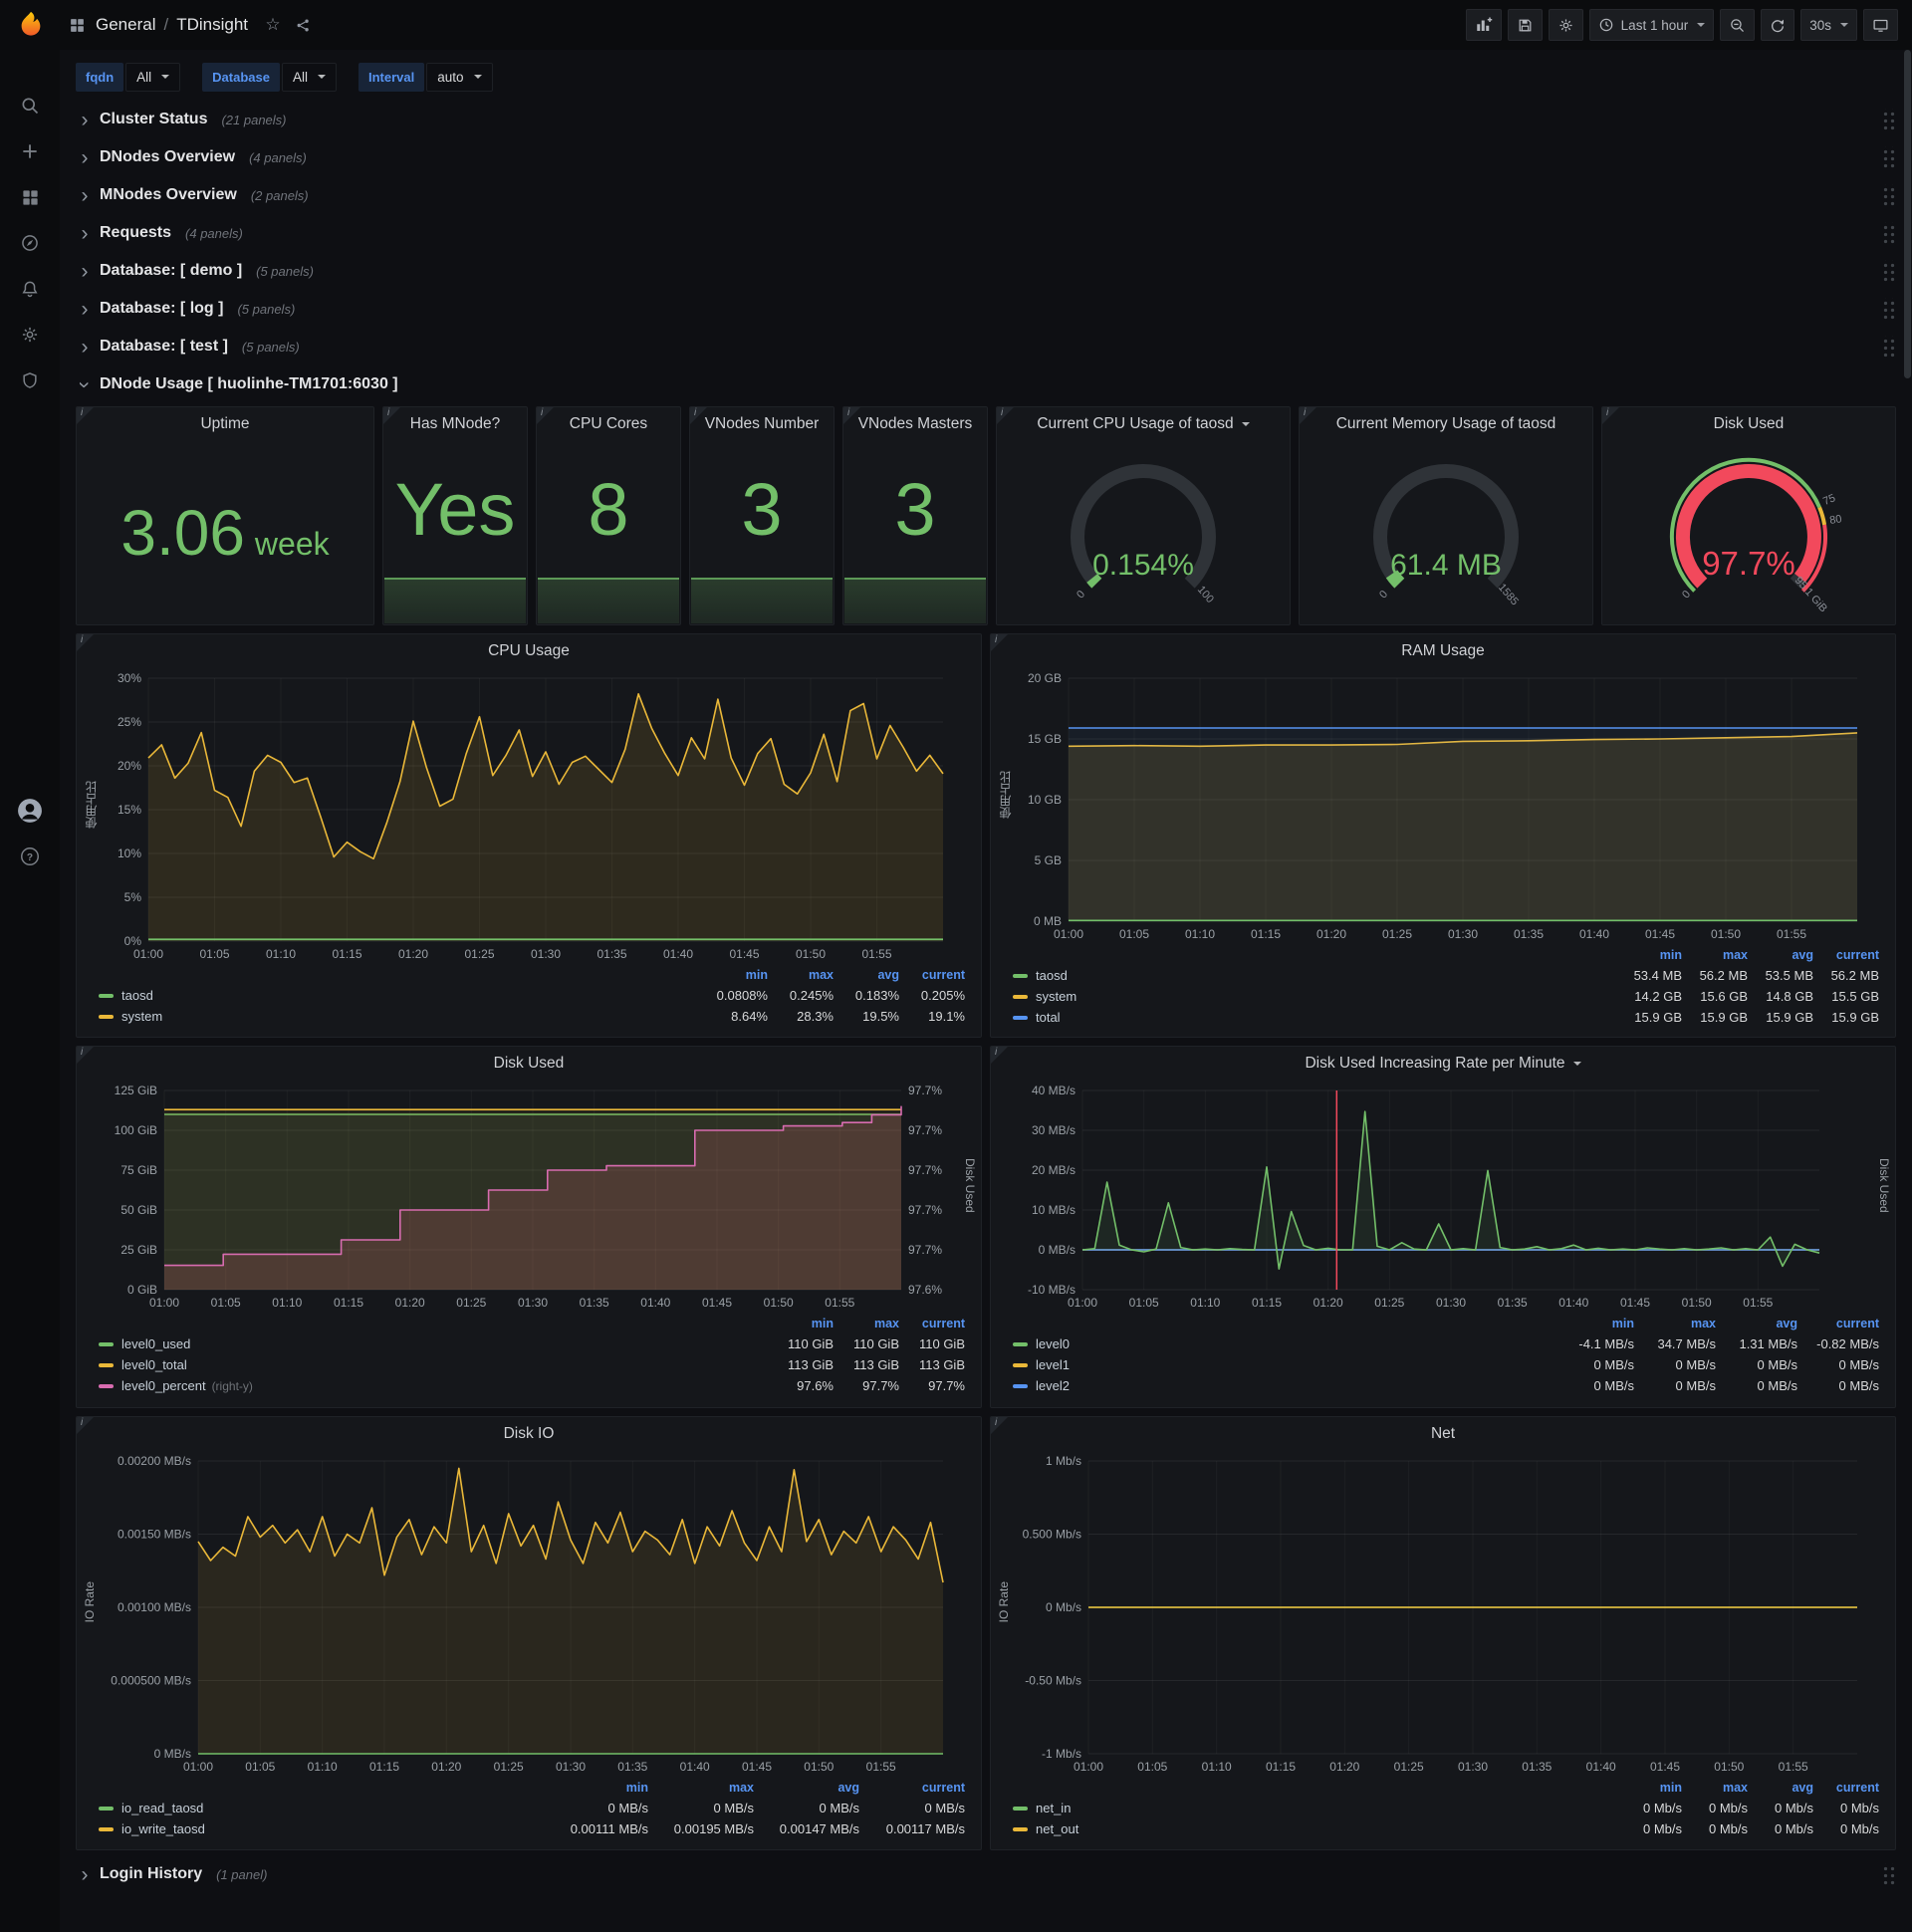 The image size is (1912, 1932). I want to click on series-name: net_out, so click(1057, 1829).